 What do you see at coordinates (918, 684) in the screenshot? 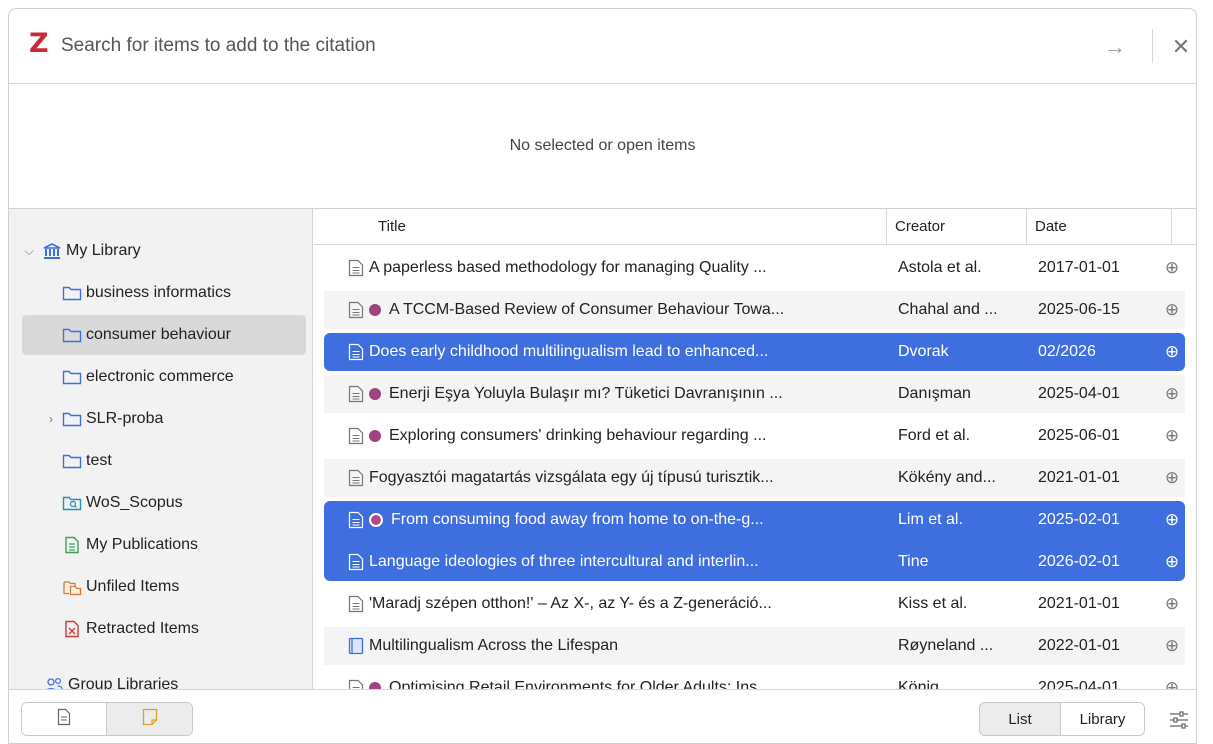
I see `item-creator: König` at bounding box center [918, 684].